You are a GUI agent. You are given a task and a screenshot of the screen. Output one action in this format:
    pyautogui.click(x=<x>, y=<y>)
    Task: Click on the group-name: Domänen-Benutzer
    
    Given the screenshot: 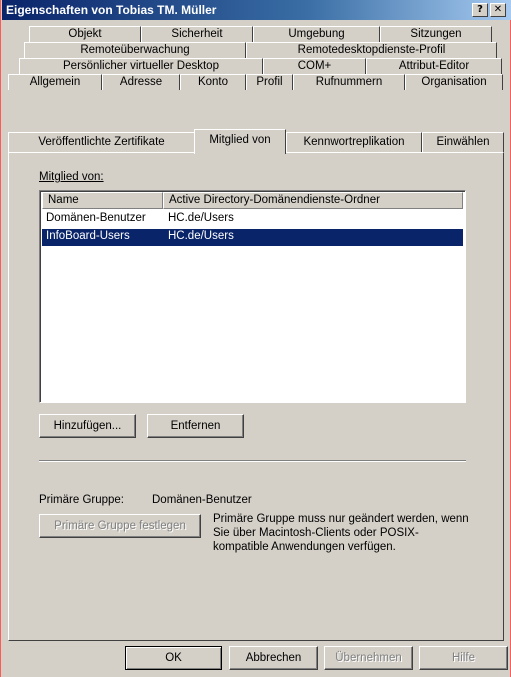 What is the action you would take?
    pyautogui.click(x=96, y=218)
    